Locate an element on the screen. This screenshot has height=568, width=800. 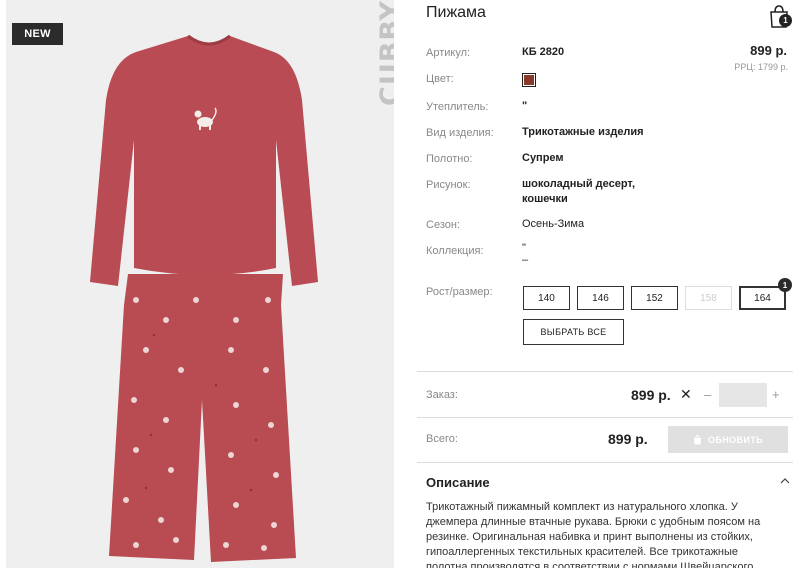
attr-value-pattern-line1: шоколадный десерт, is located at coordinates (579, 184).